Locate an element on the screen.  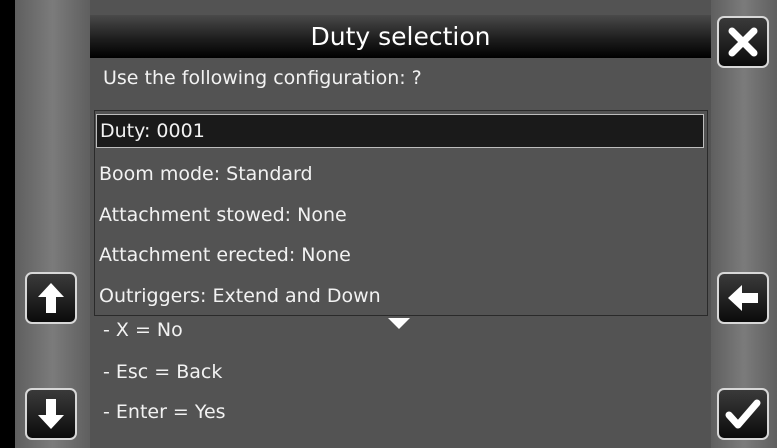
left-button-panel is located at coordinates (52, 224).